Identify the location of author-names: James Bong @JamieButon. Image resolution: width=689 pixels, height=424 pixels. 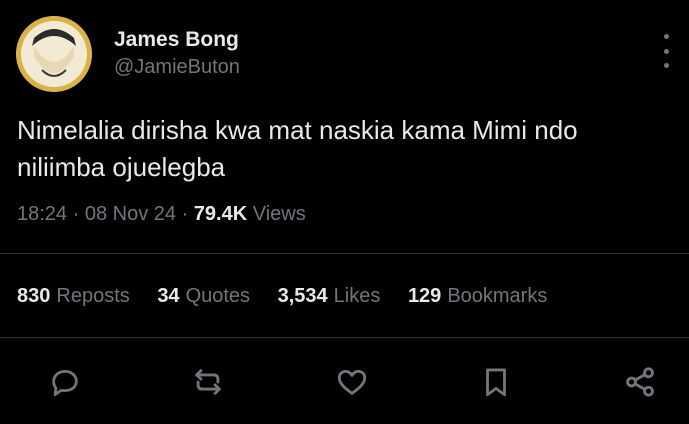
(177, 53).